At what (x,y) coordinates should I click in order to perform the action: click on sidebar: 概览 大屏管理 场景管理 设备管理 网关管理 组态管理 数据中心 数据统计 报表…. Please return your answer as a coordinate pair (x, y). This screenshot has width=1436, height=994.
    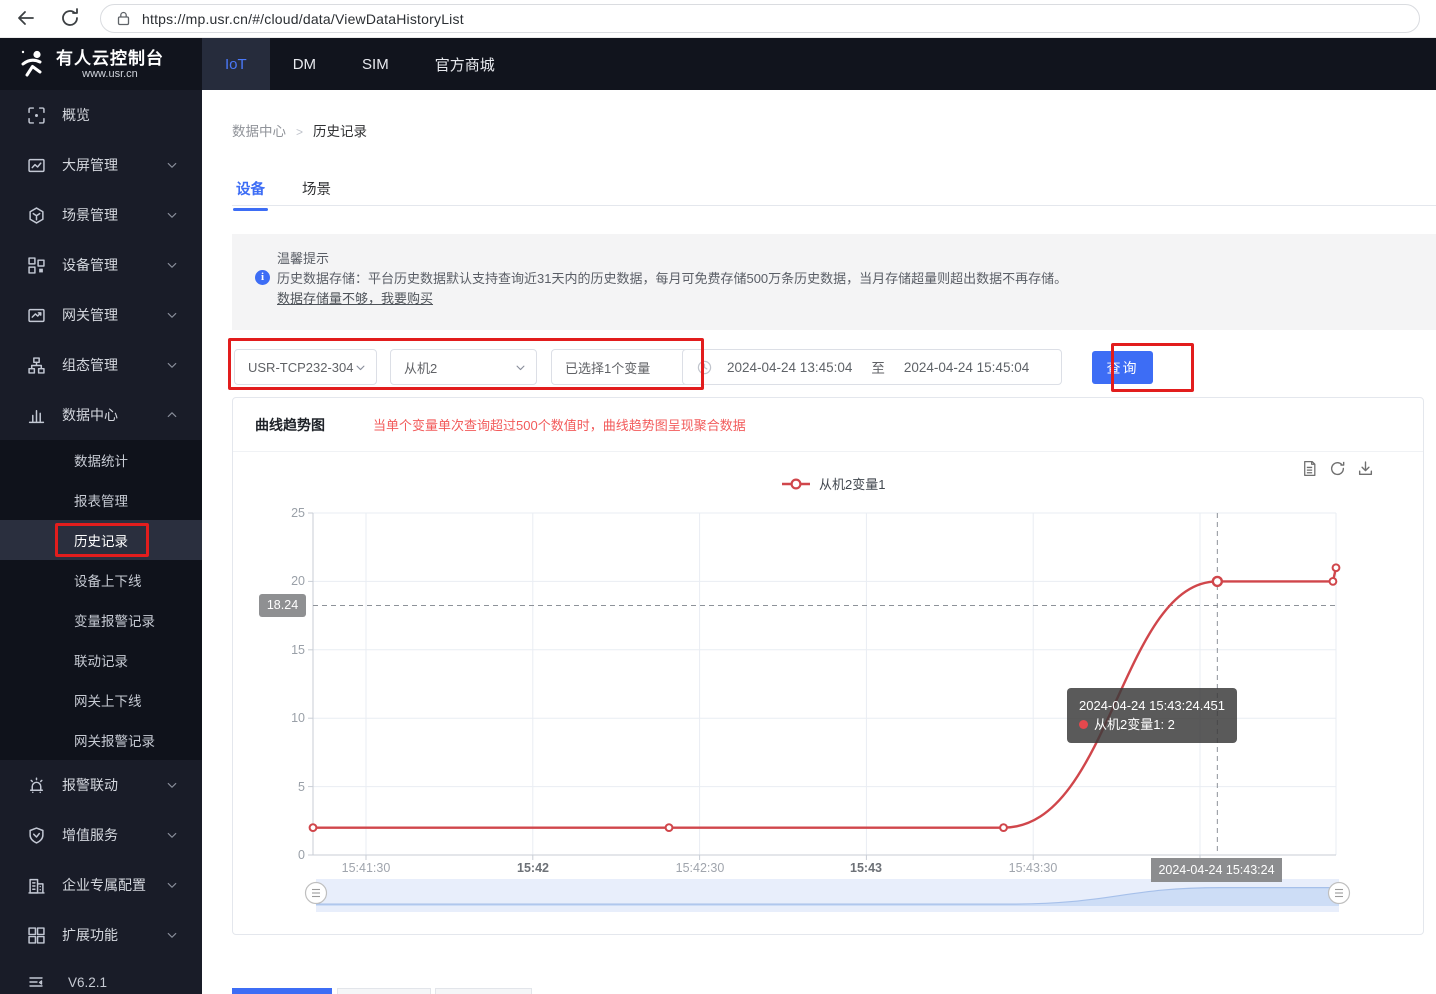
    Looking at the image, I should click on (101, 542).